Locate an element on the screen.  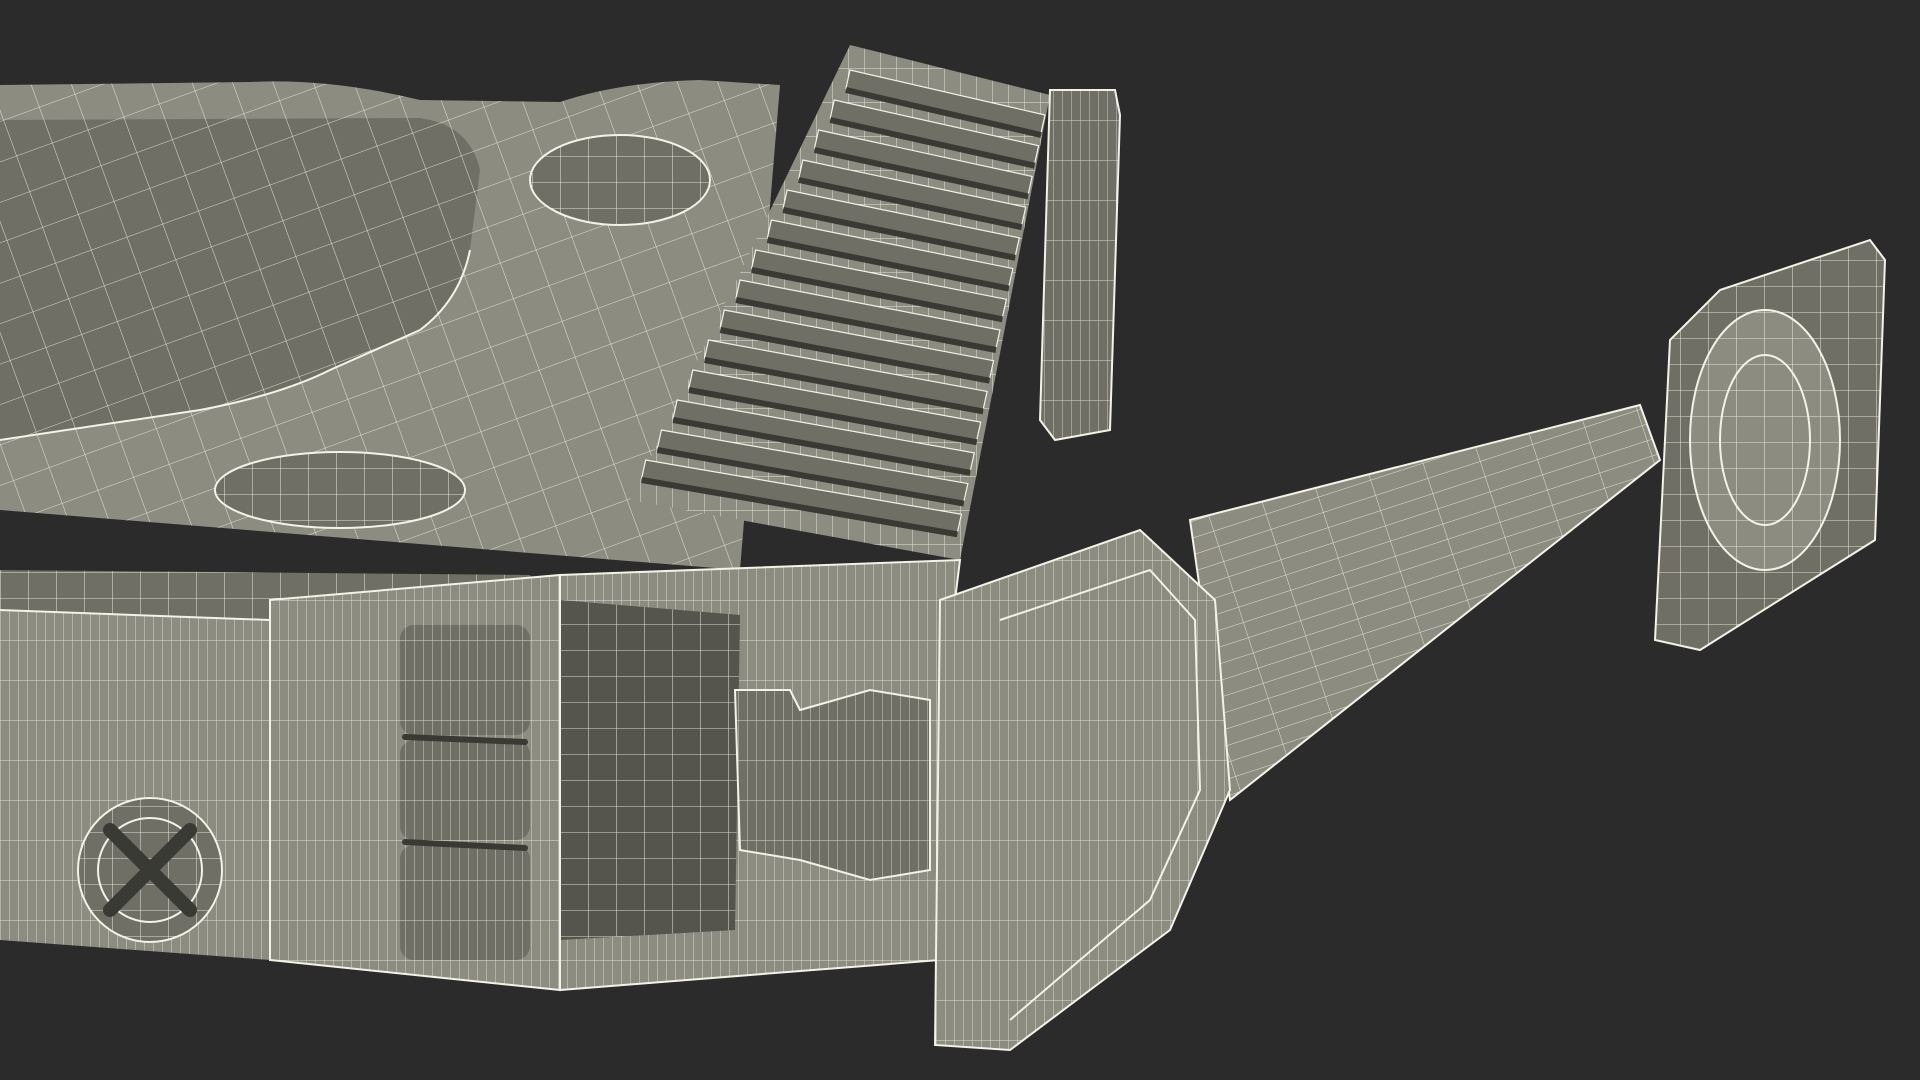
hinge-knuckles is located at coordinates (465, 792).